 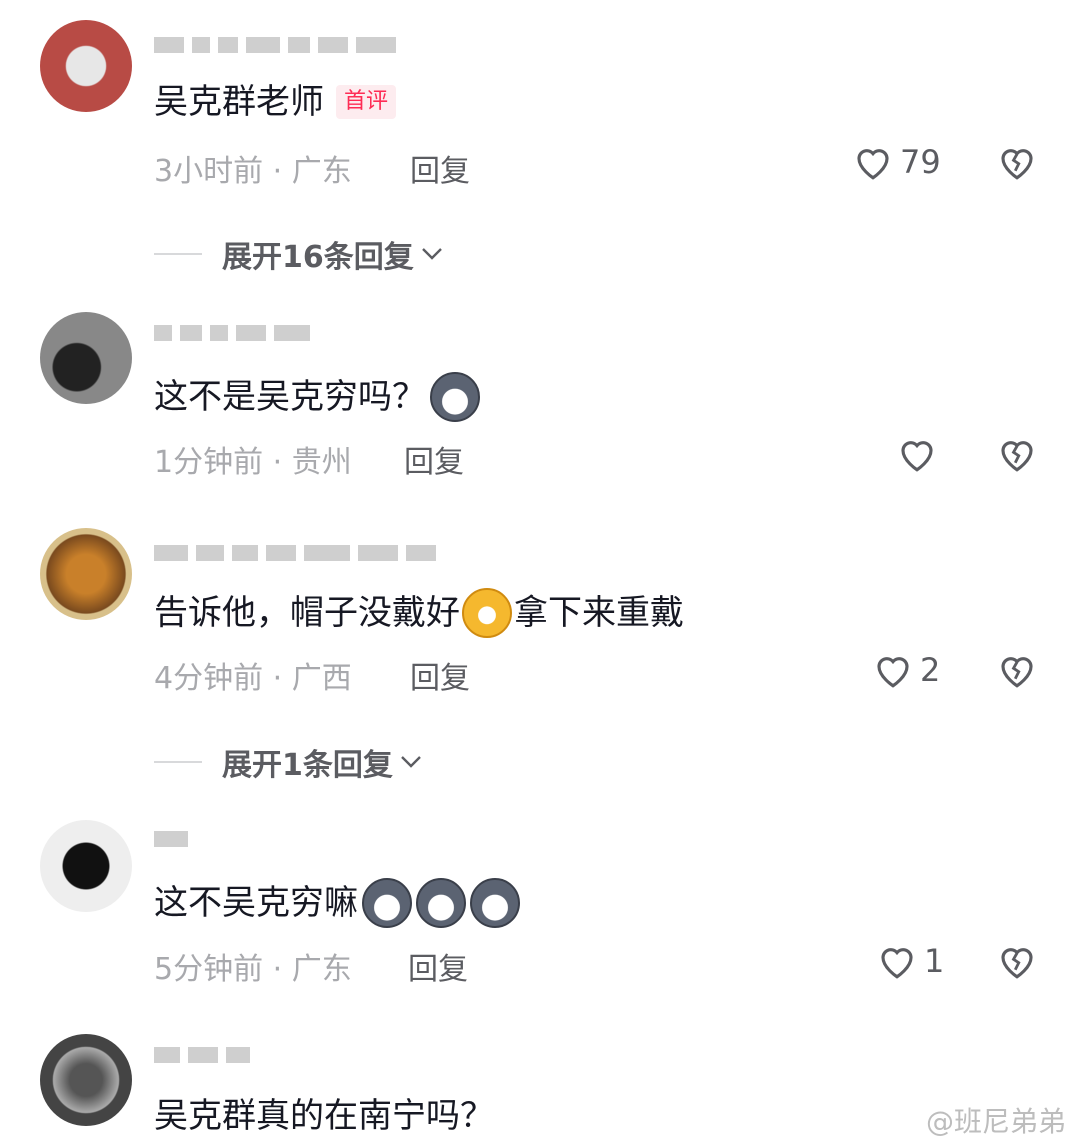 I want to click on expand-replies-label: 展开16条回复, so click(x=318, y=257).